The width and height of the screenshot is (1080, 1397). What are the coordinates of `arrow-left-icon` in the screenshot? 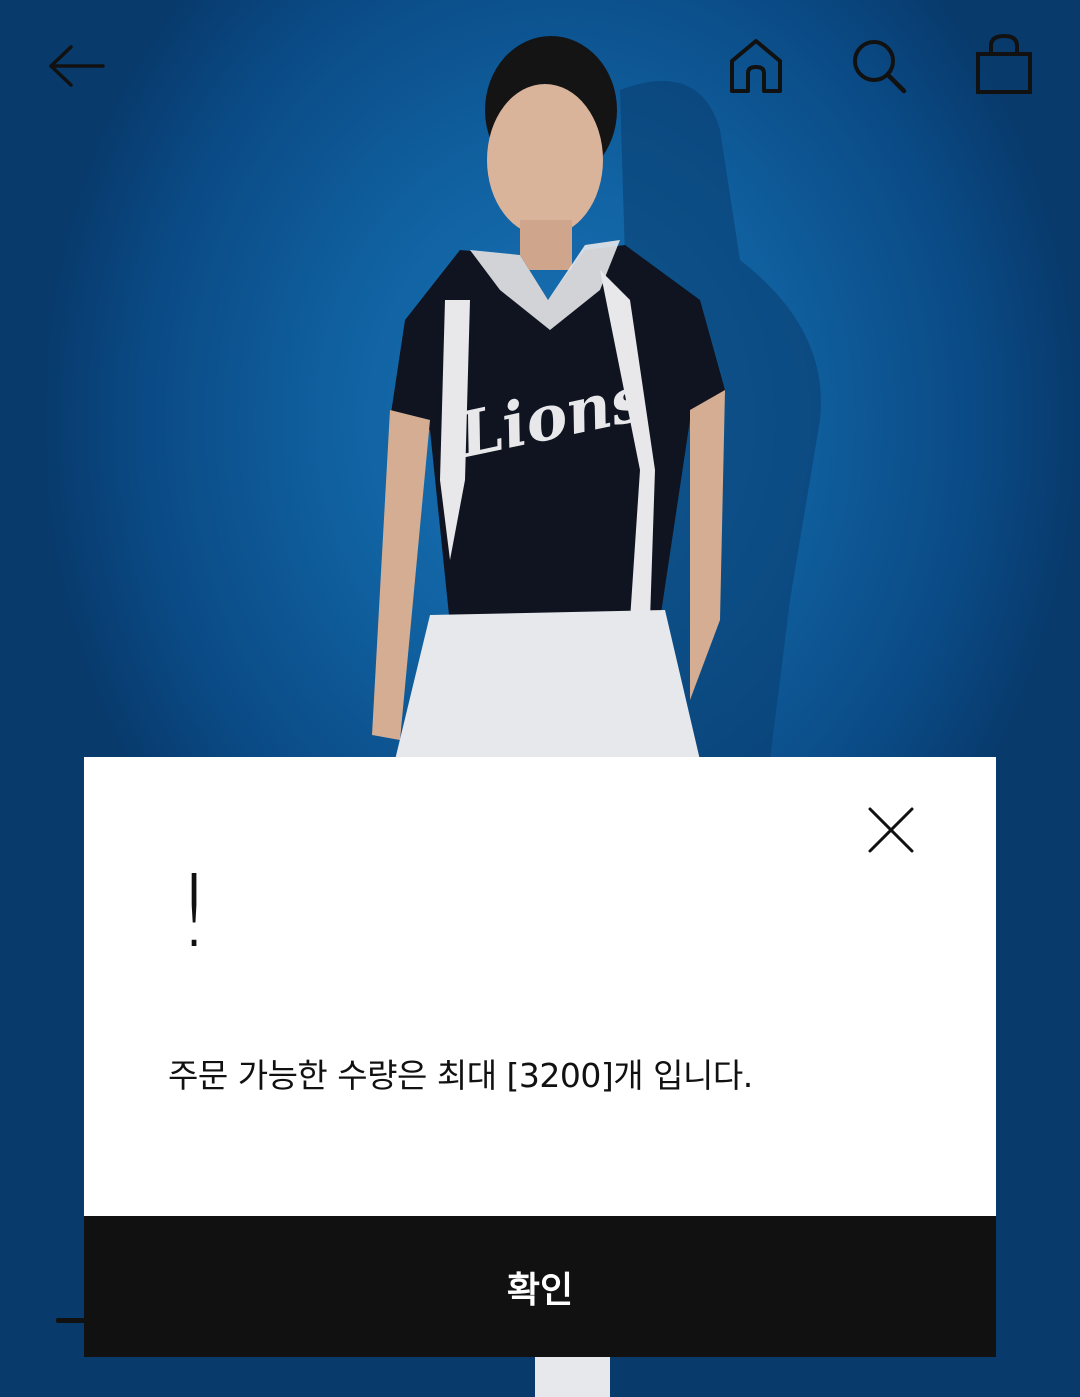 It's located at (77, 66).